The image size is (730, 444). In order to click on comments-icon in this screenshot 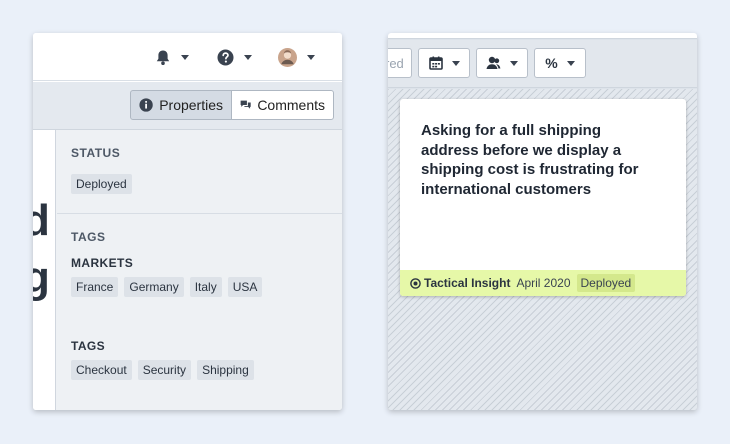, I will do `click(245, 104)`.